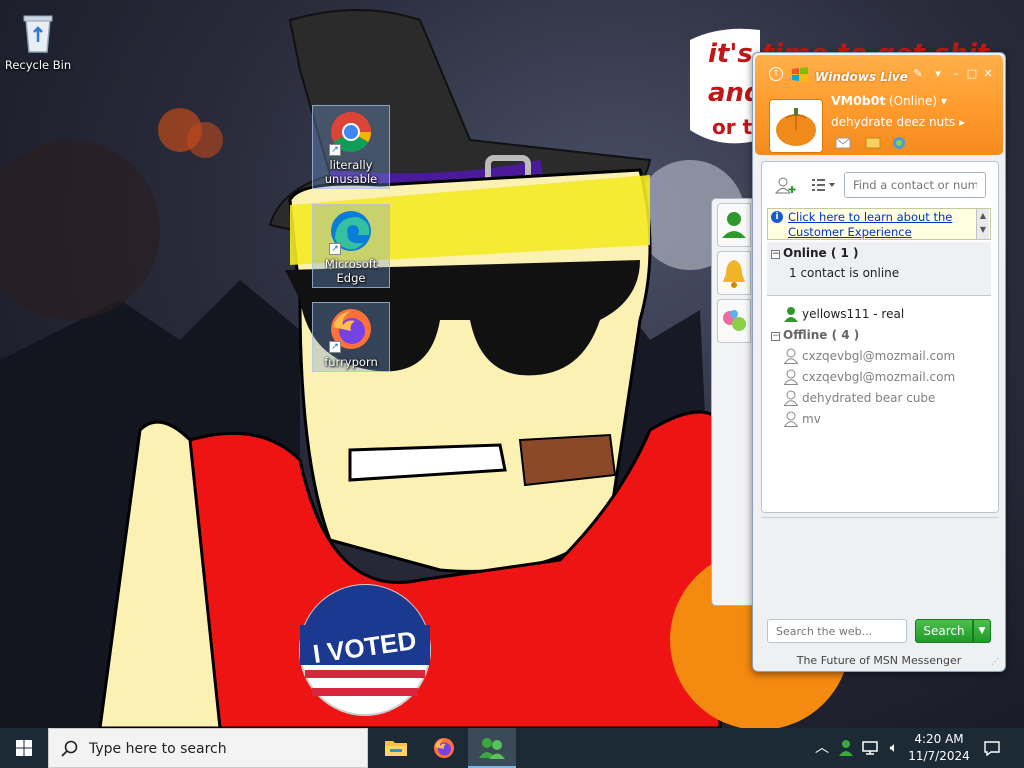 This screenshot has width=1024, height=768. What do you see at coordinates (918, 101) in the screenshot?
I see `user-status: (Online) ▾` at bounding box center [918, 101].